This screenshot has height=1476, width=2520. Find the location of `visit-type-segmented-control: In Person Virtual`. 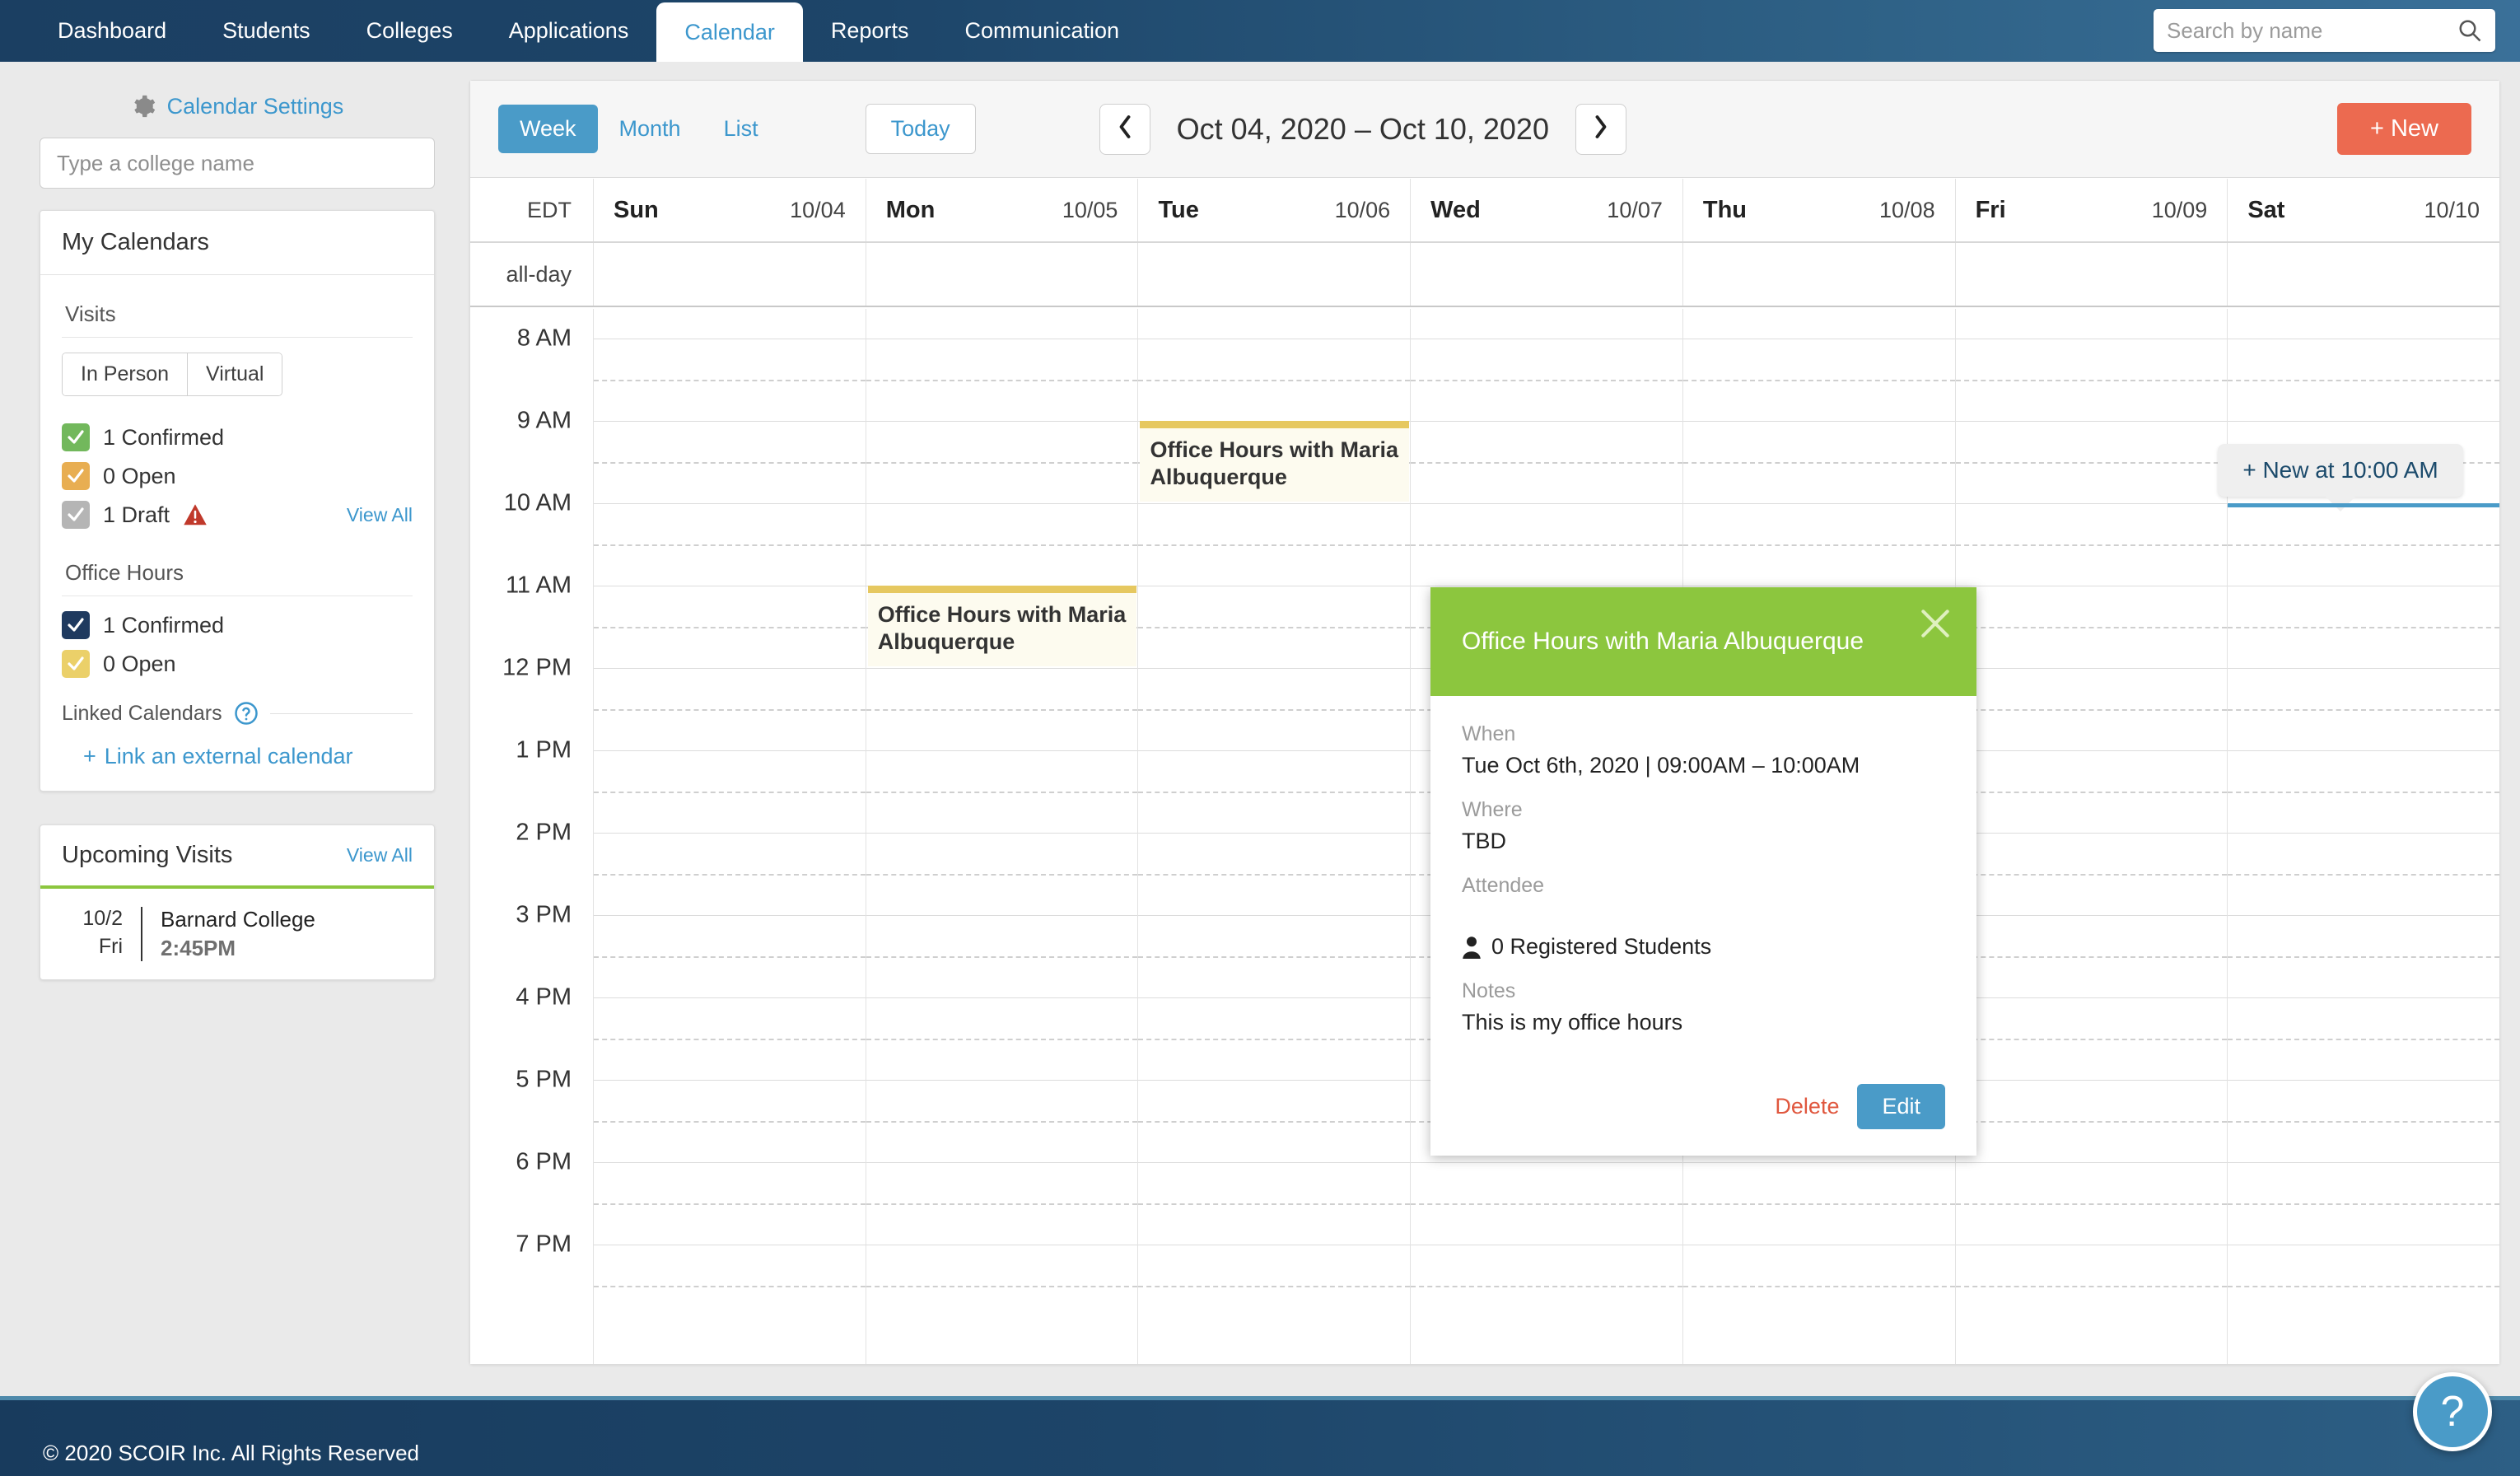

visit-type-segmented-control: In Person Virtual is located at coordinates (172, 374).